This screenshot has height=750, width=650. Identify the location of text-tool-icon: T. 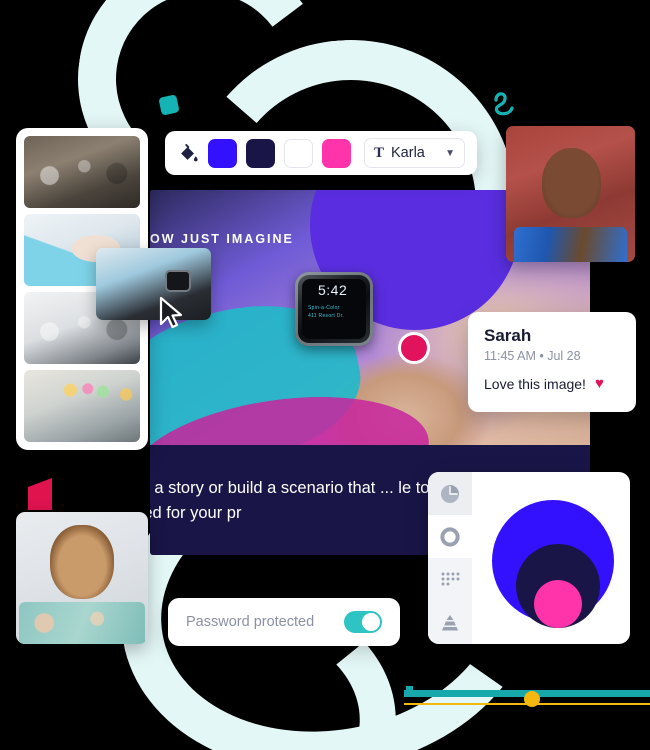
(379, 152).